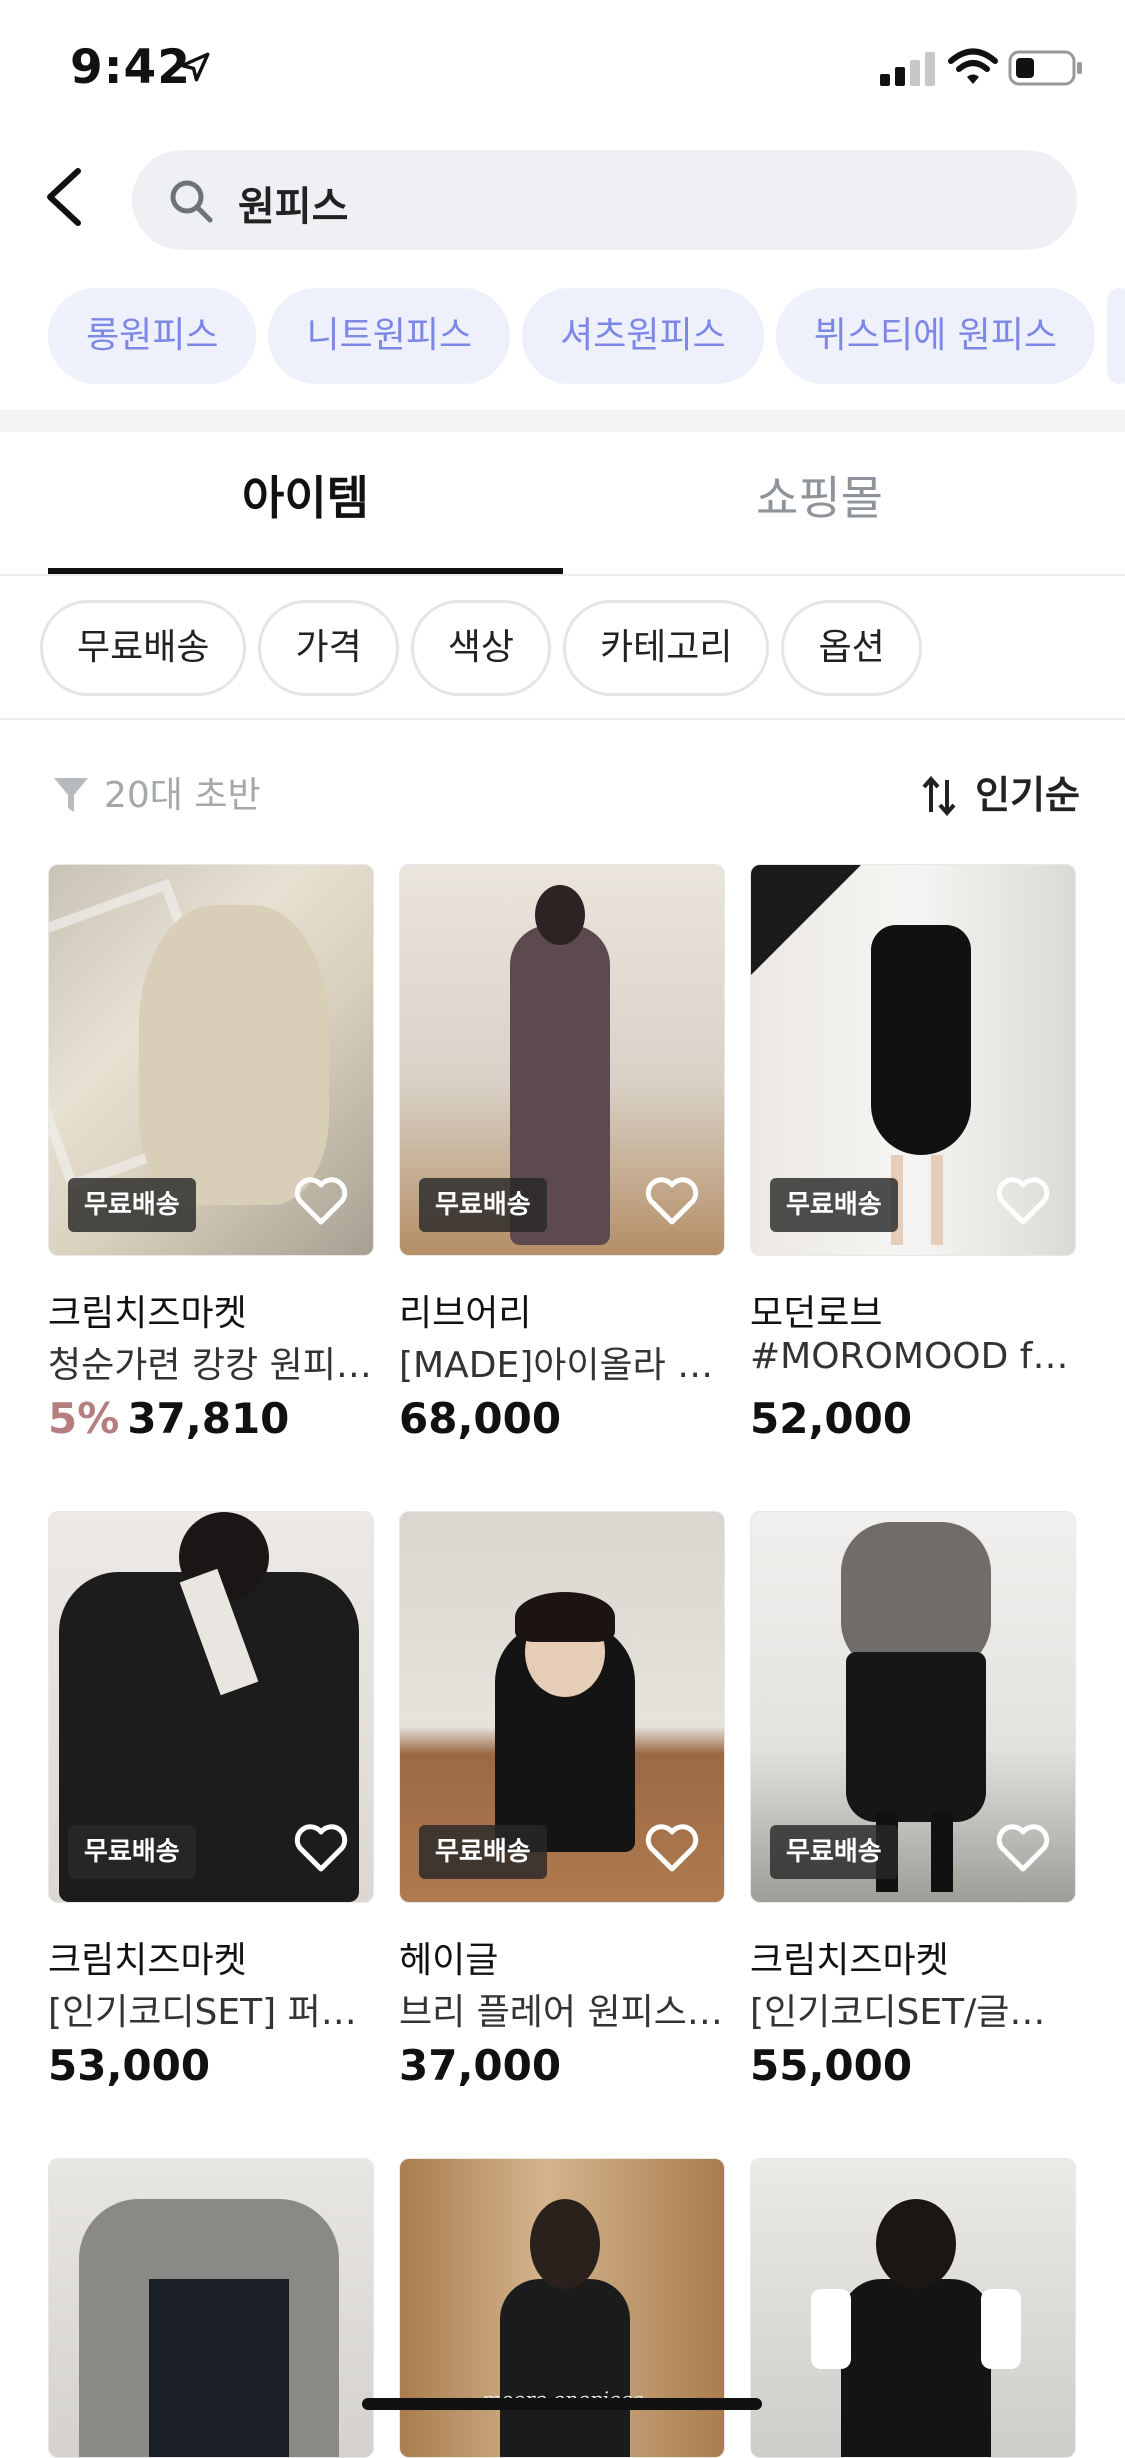  I want to click on price-value: 53,000, so click(129, 2065).